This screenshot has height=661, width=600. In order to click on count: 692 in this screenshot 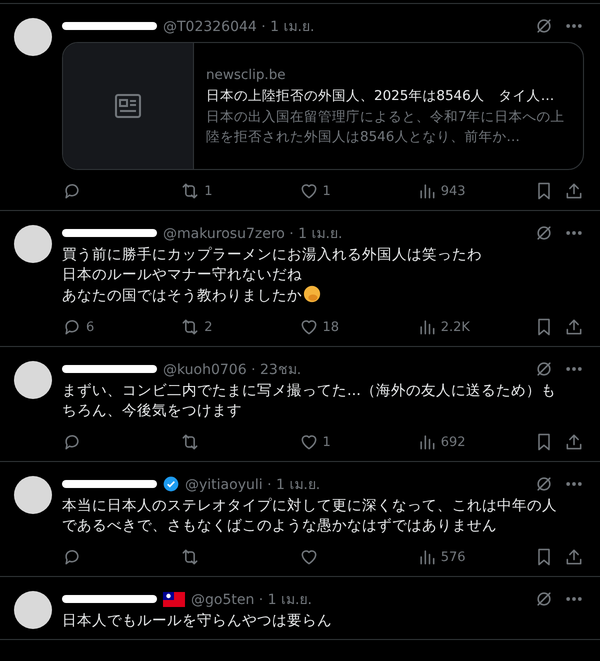, I will do `click(453, 442)`.